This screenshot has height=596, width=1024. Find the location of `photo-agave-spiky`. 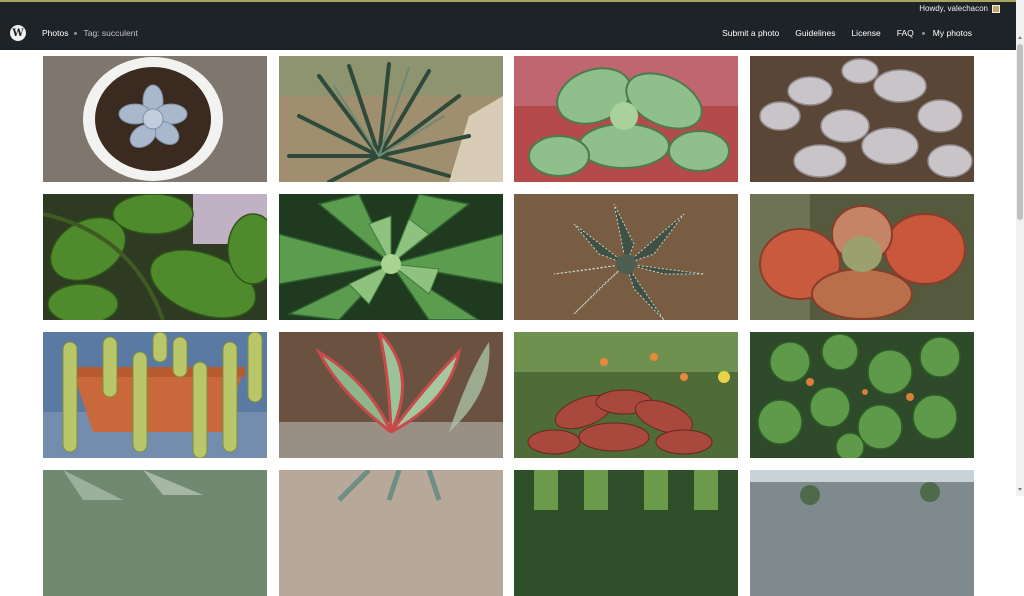

photo-agave-spiky is located at coordinates (390, 119).